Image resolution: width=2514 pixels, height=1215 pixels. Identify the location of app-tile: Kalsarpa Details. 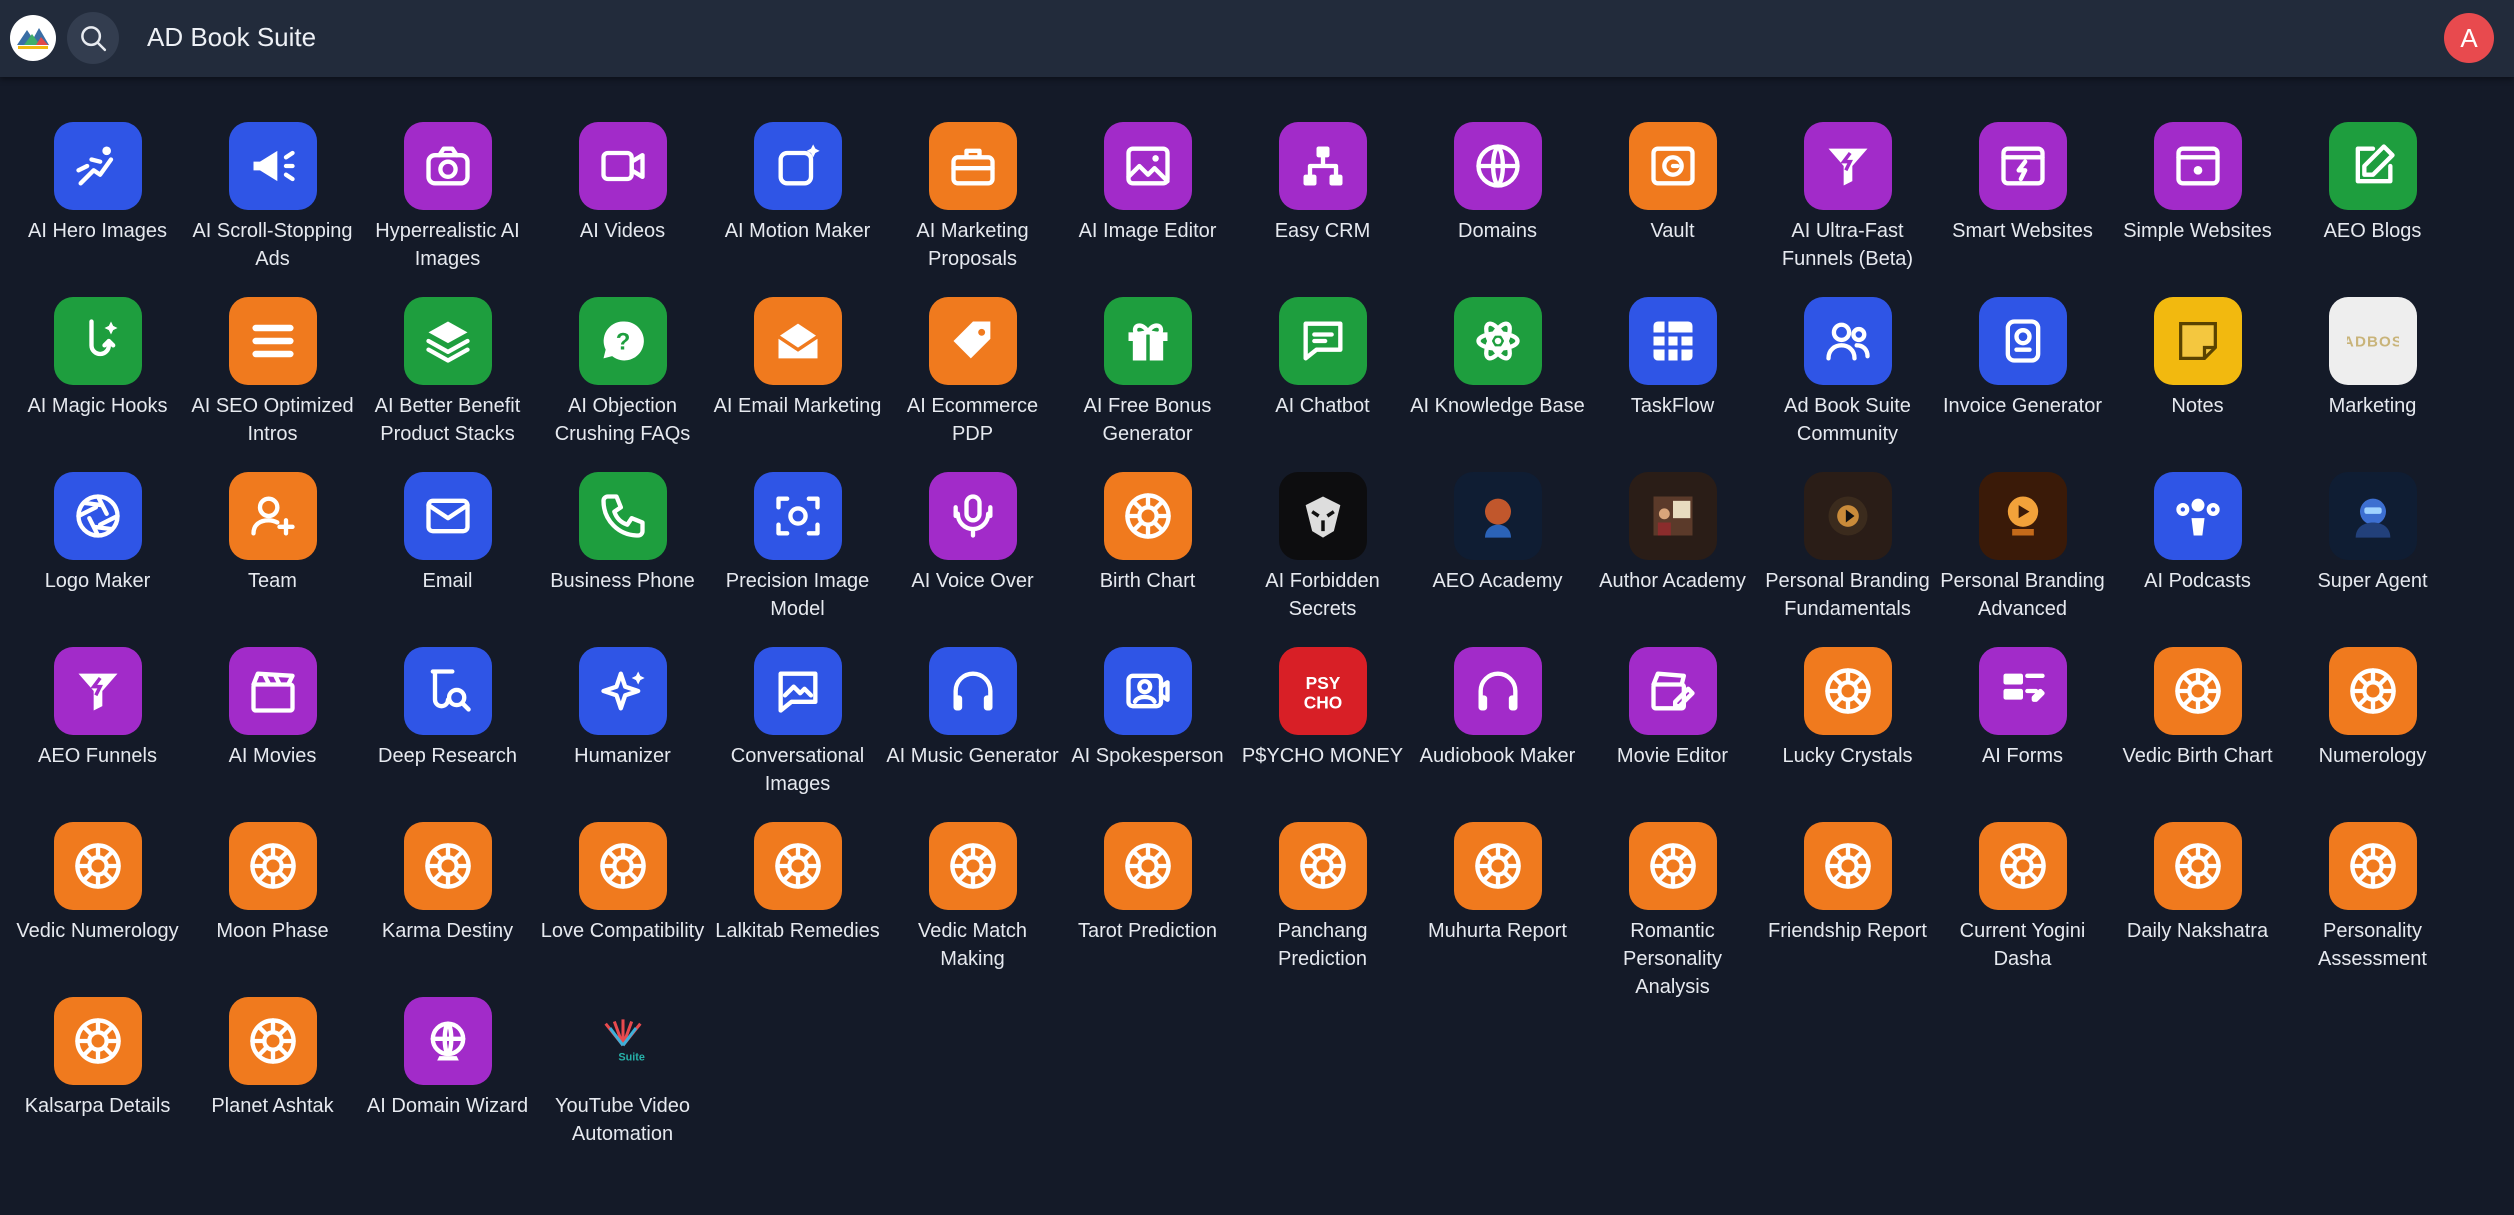
(97, 1073).